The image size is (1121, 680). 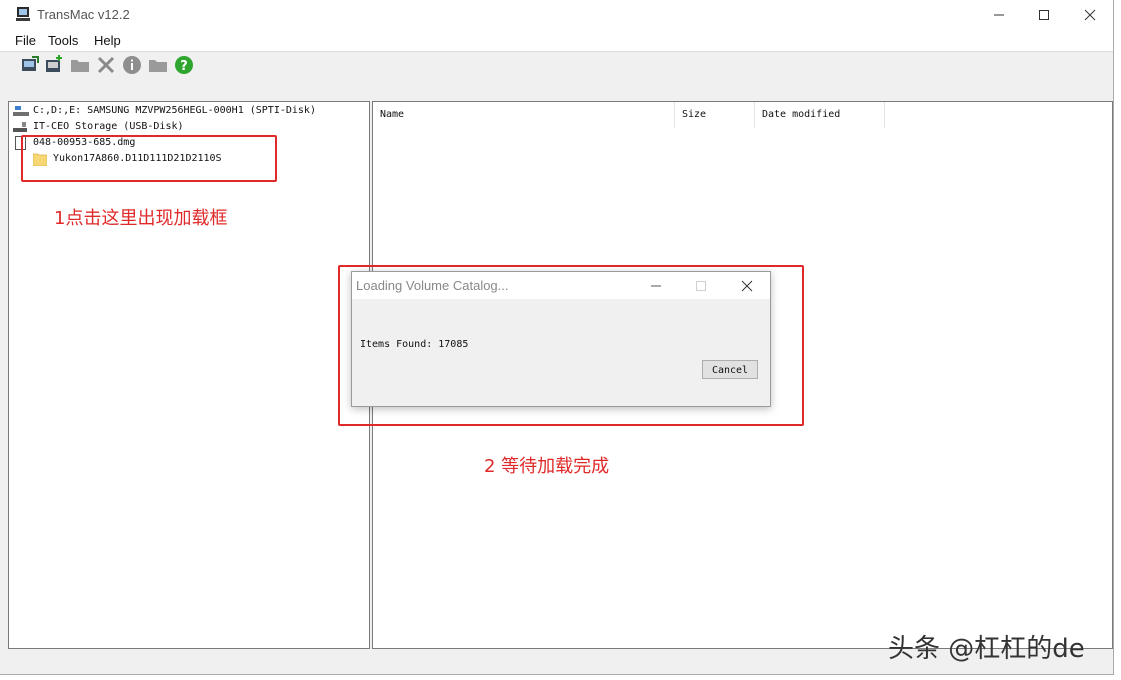 What do you see at coordinates (20, 127) in the screenshot?
I see `usb-drive-icon` at bounding box center [20, 127].